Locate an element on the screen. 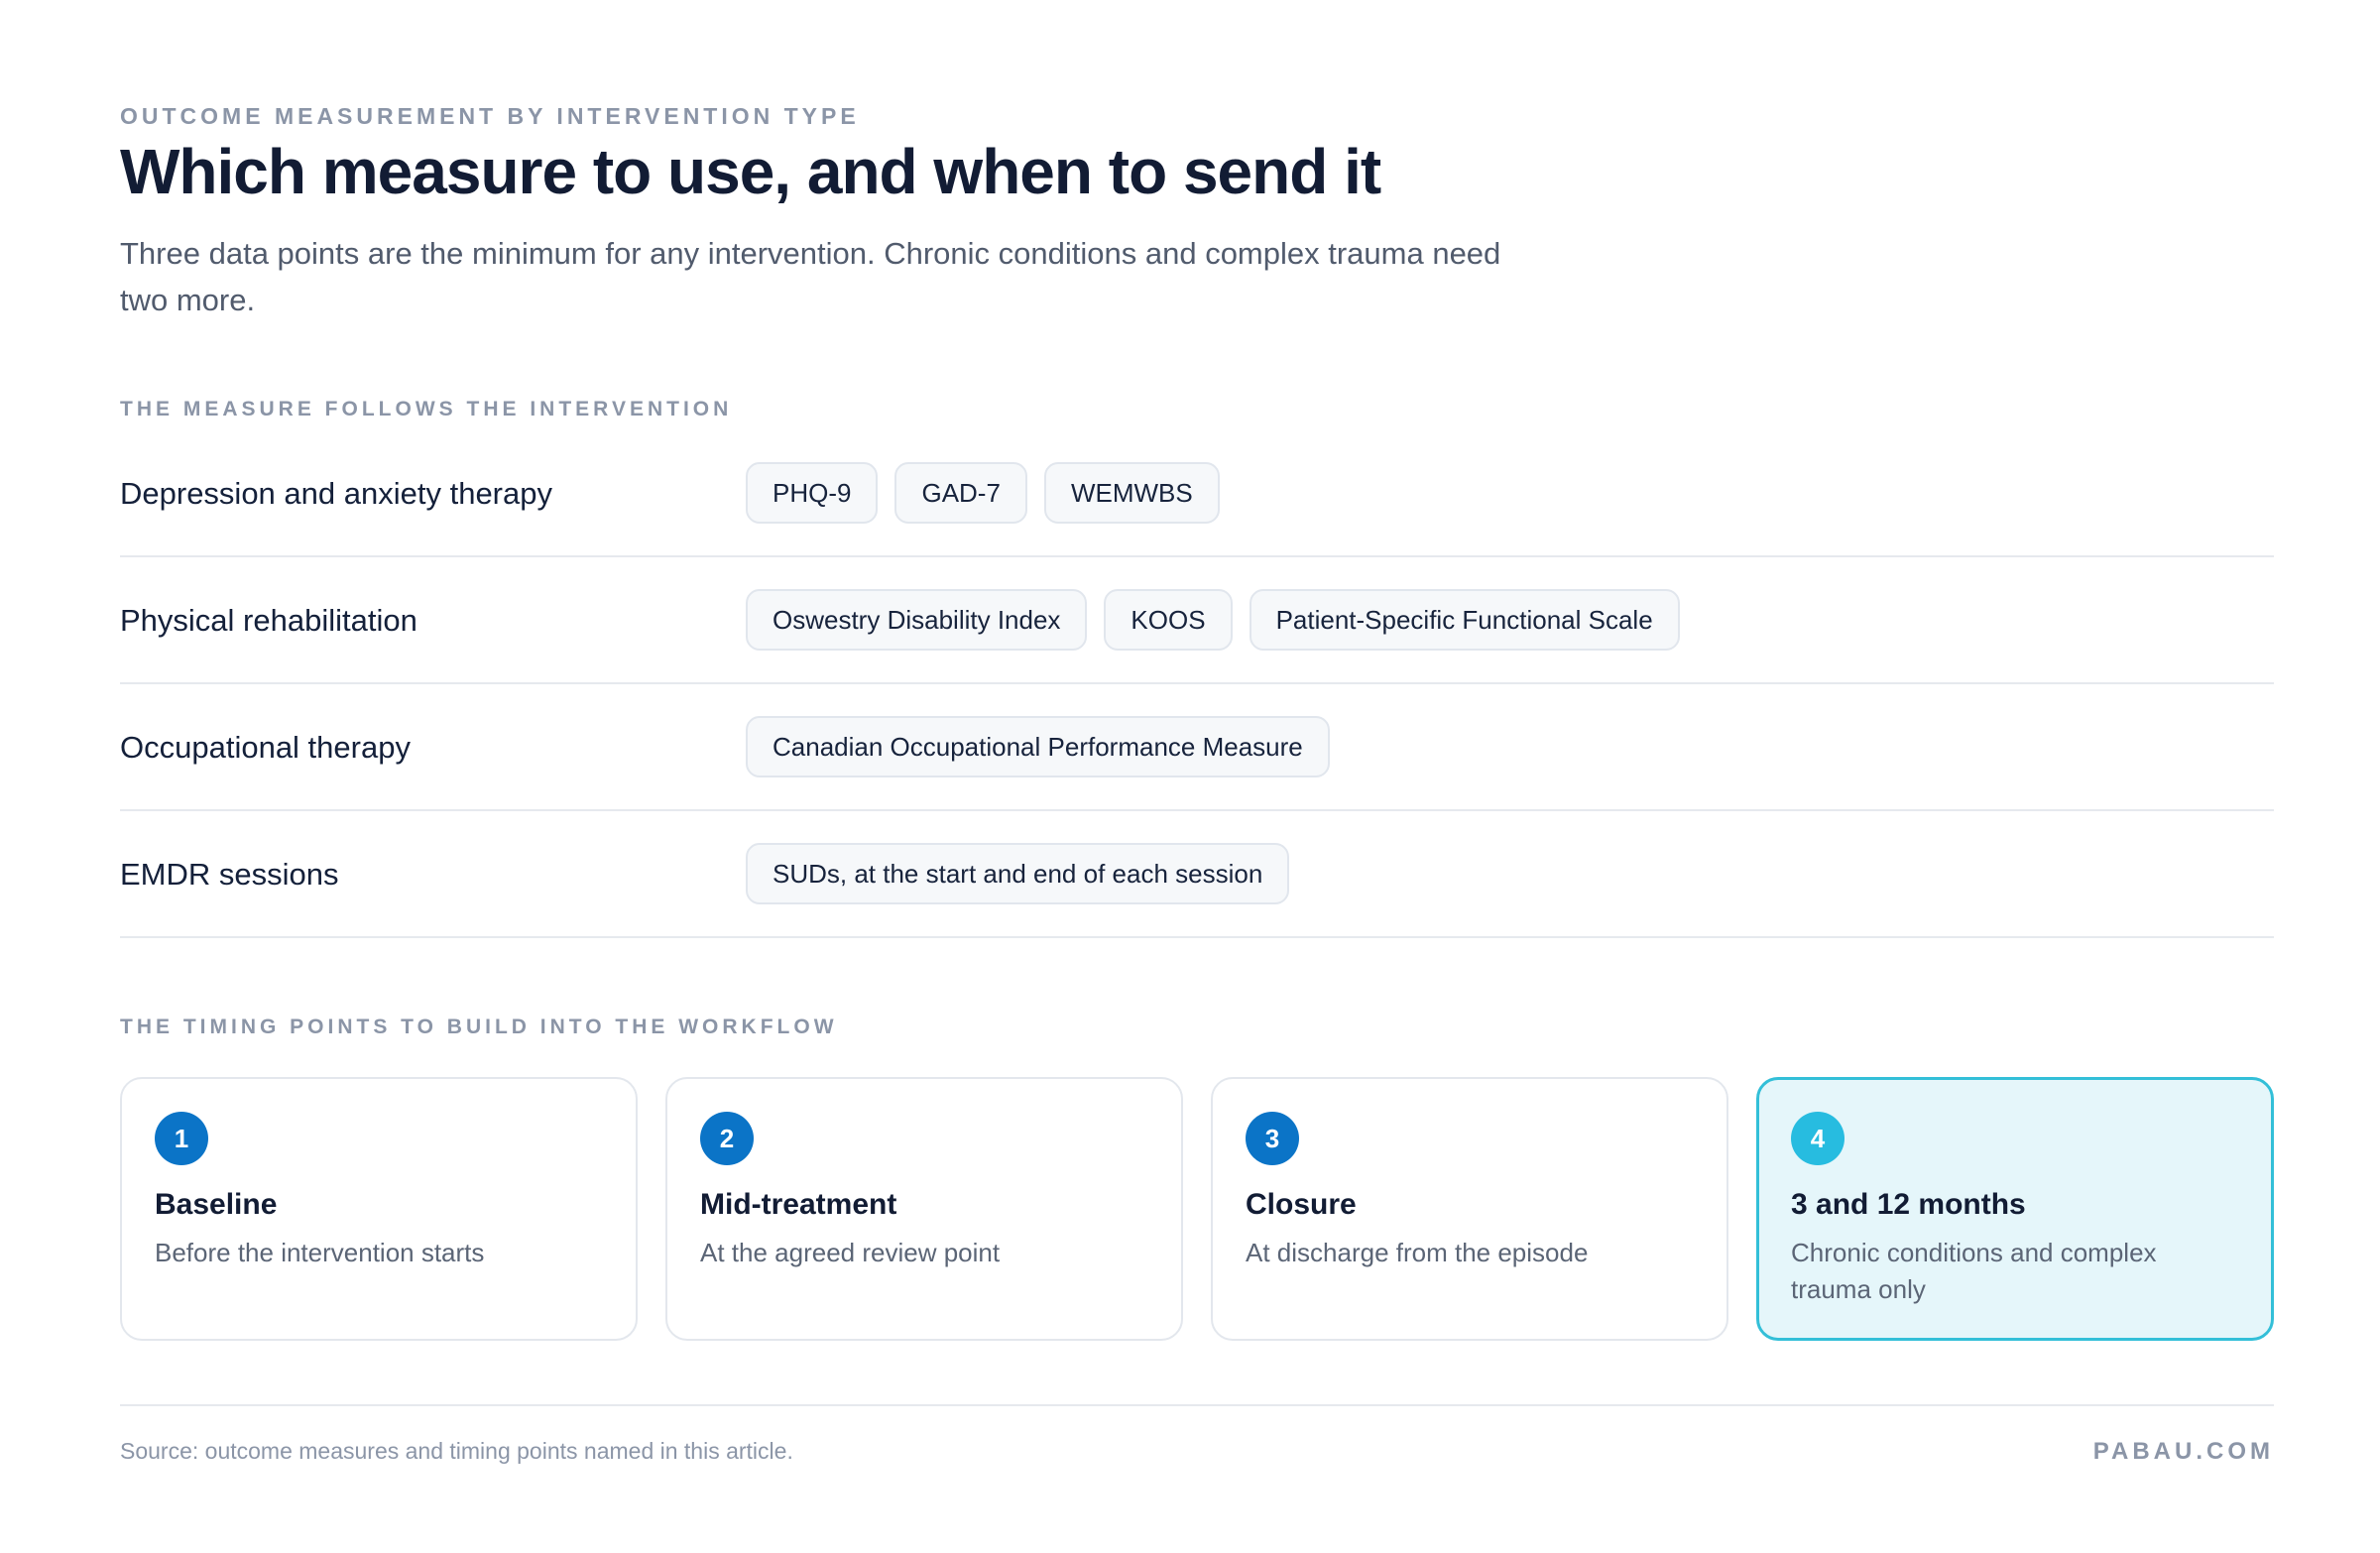  intervention-label: Depression and anxiety therapy is located at coordinates (336, 493).